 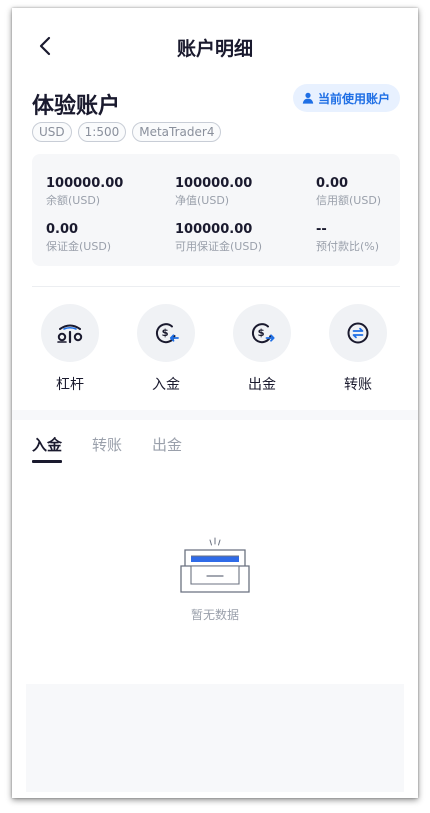 I want to click on stat-value: --, so click(x=321, y=229).